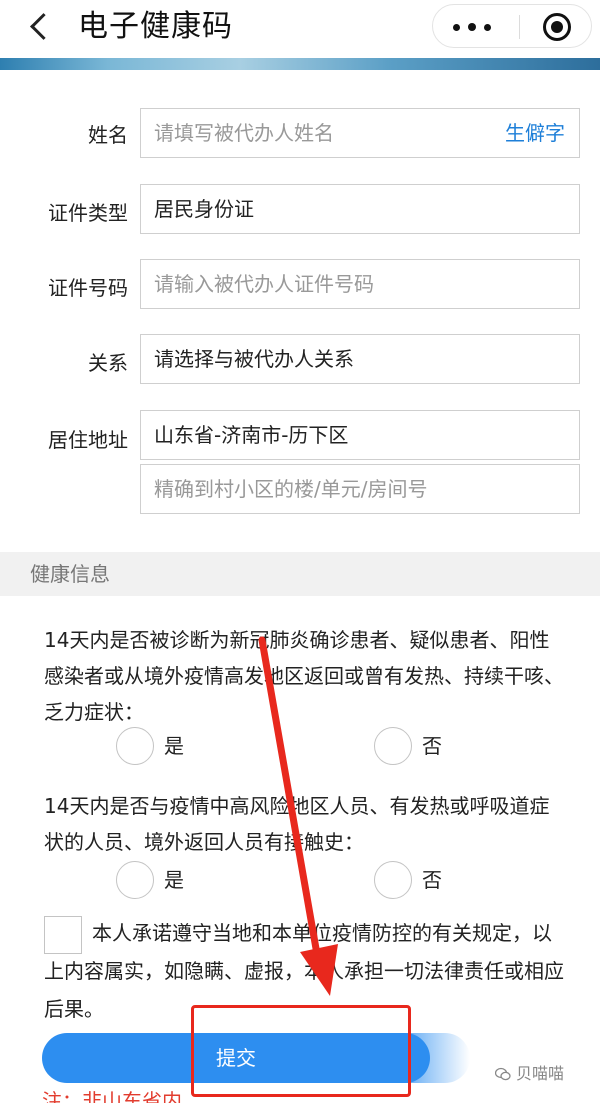 The width and height of the screenshot is (600, 1103). I want to click on mini-program-capsule, so click(512, 26).